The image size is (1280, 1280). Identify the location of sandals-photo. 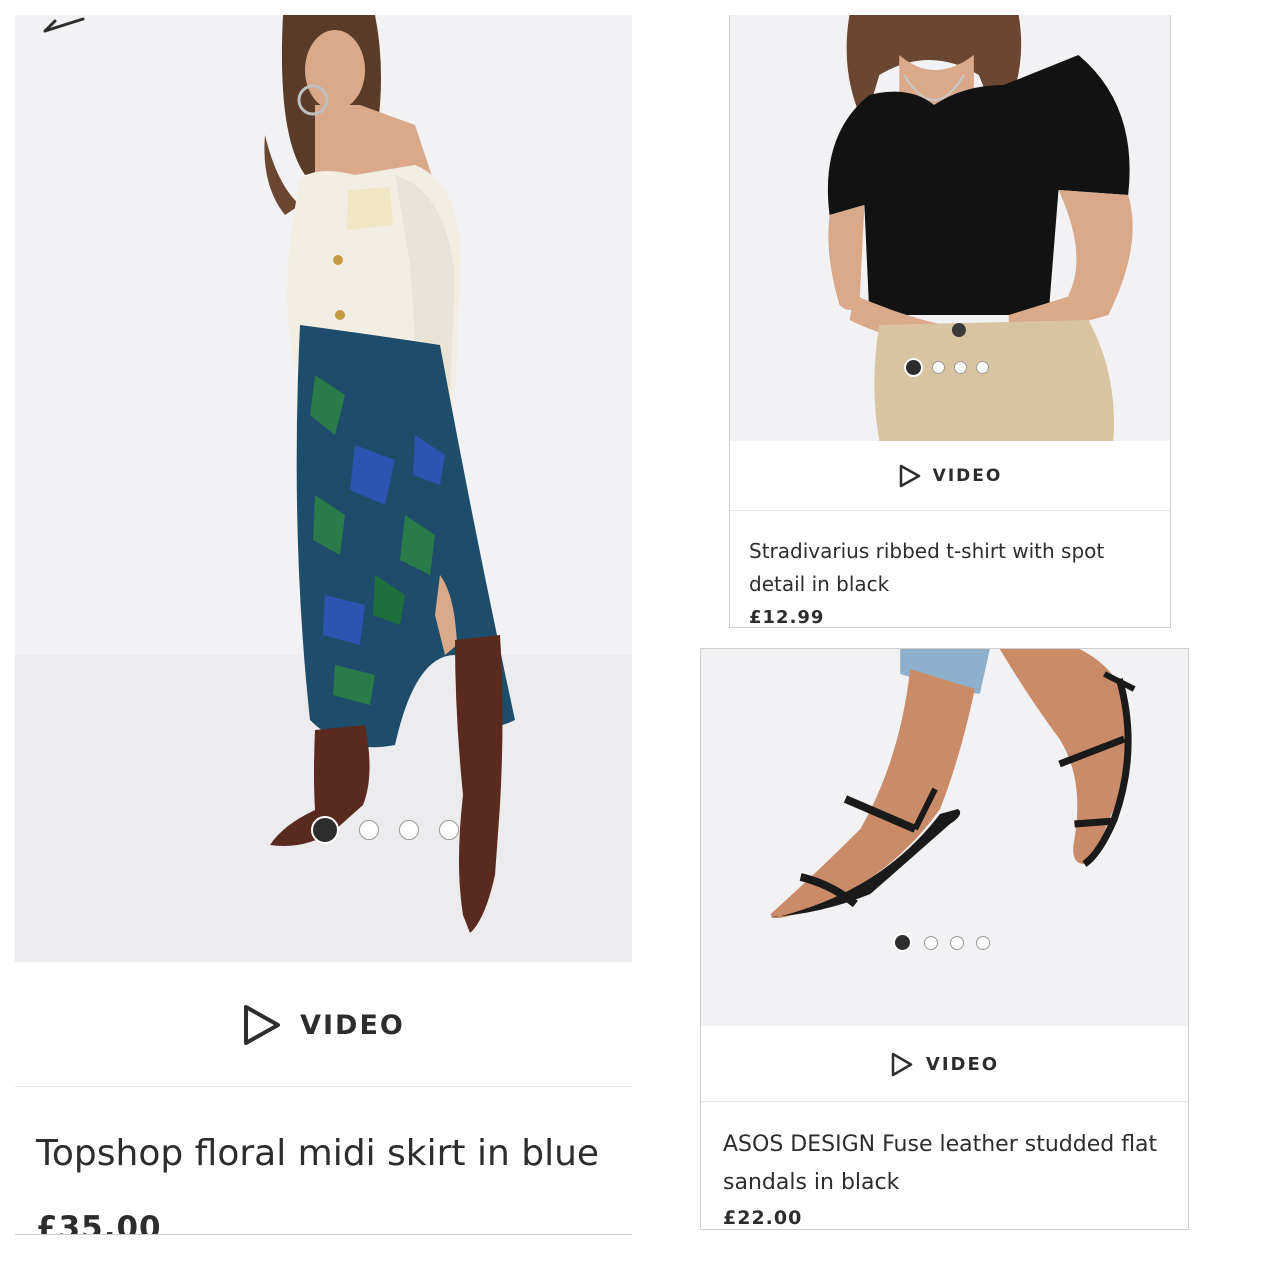
(944, 837).